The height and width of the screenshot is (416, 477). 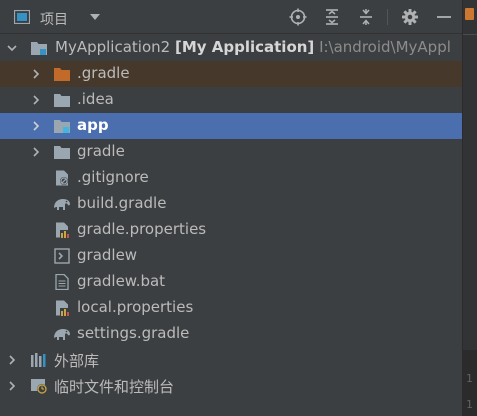 What do you see at coordinates (135, 307) in the screenshot?
I see `tree-item-label: local.properties` at bounding box center [135, 307].